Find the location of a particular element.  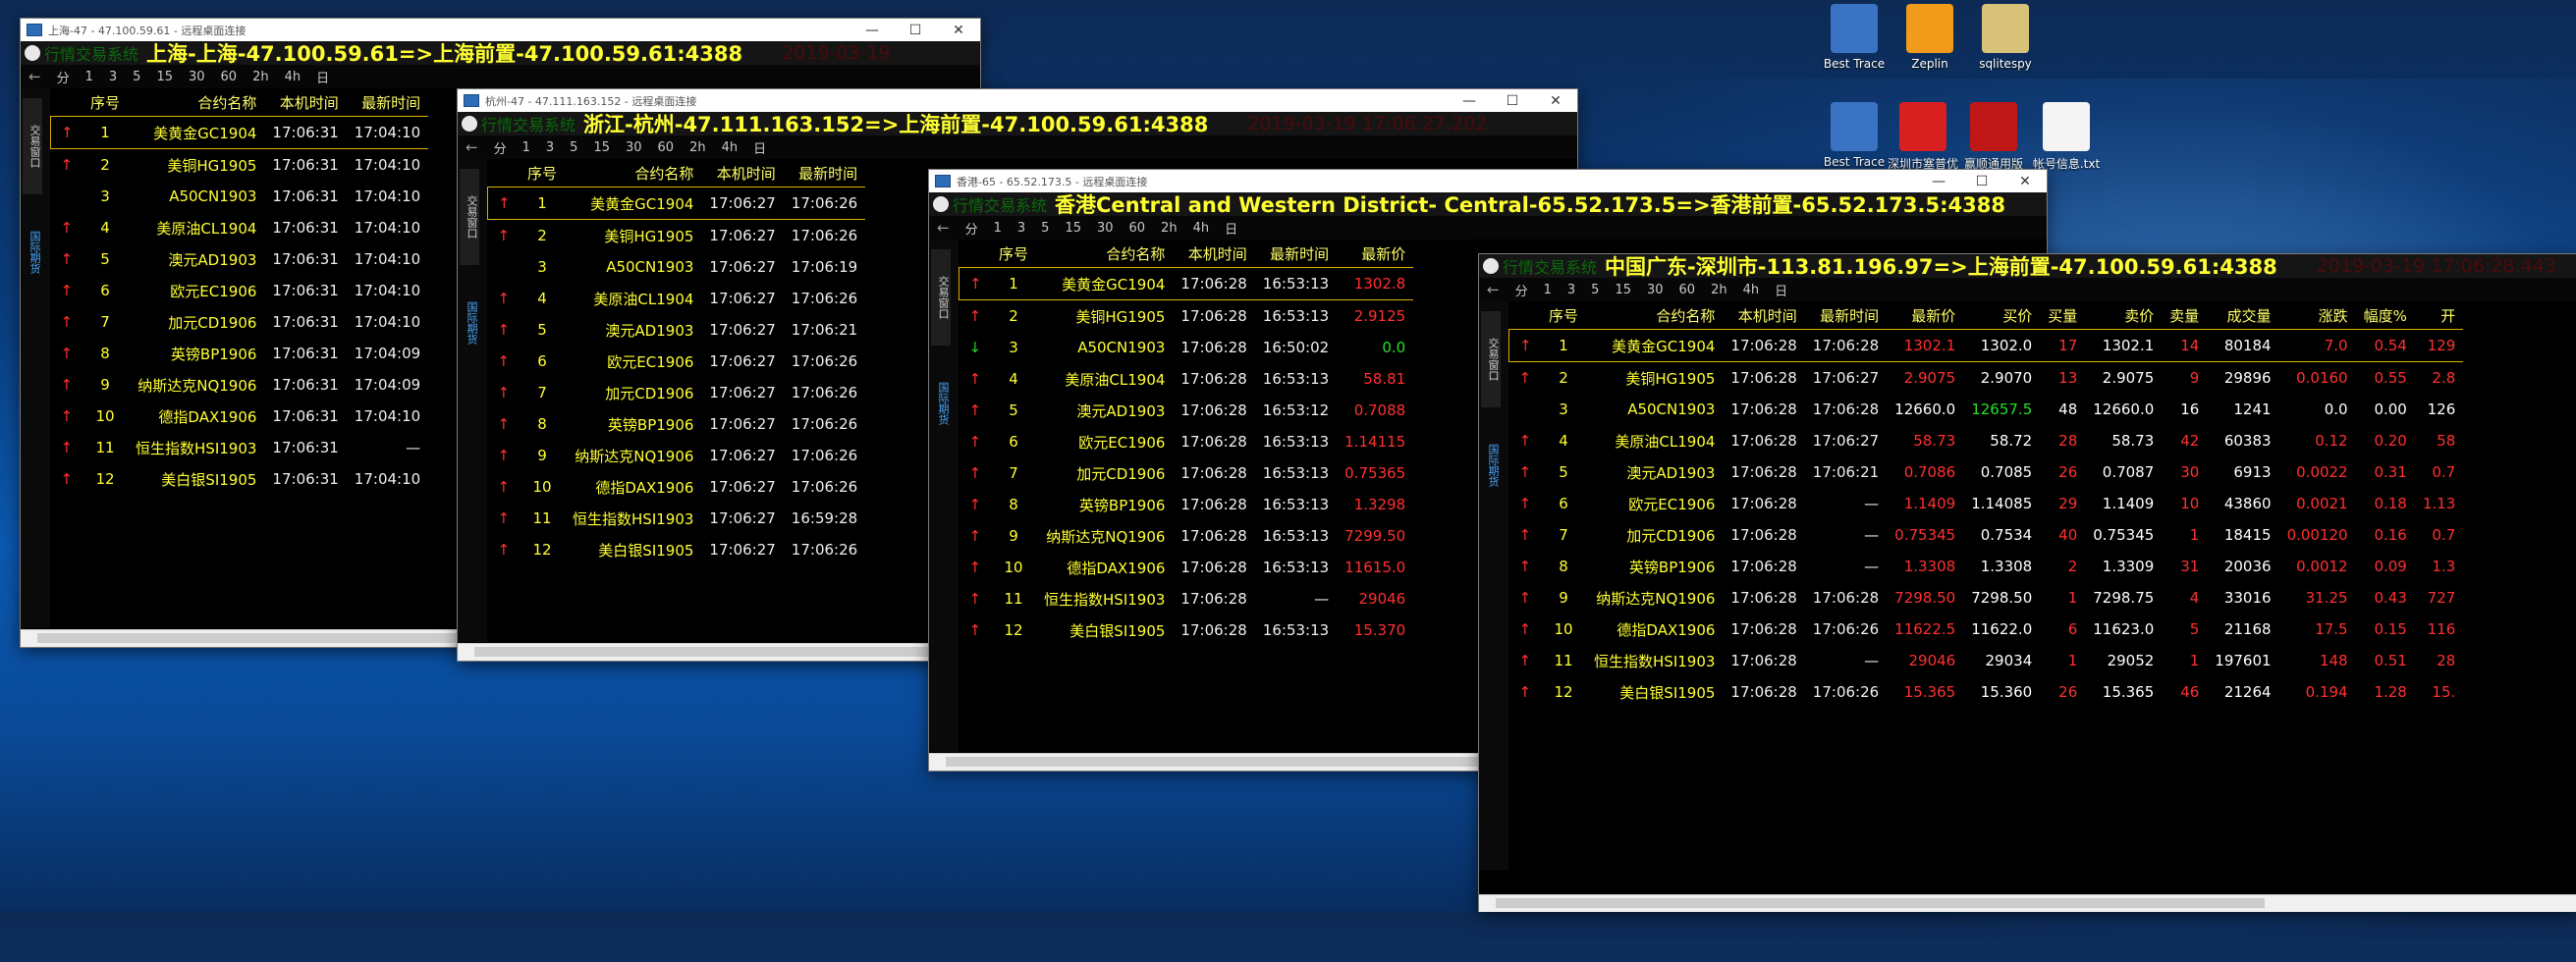

desktop-icon: 赢顺通用版 is located at coordinates (1994, 137).